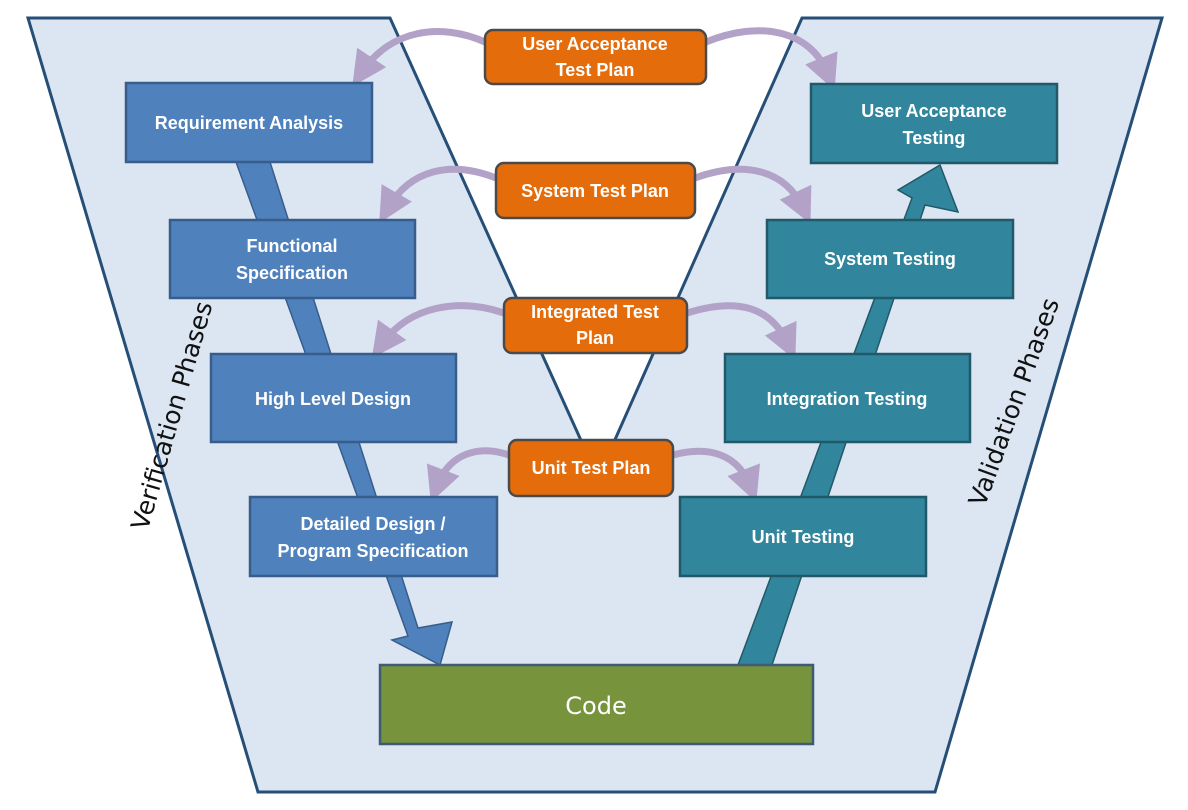  I want to click on test-plan-unit: Unit Test Plan, so click(591, 468).